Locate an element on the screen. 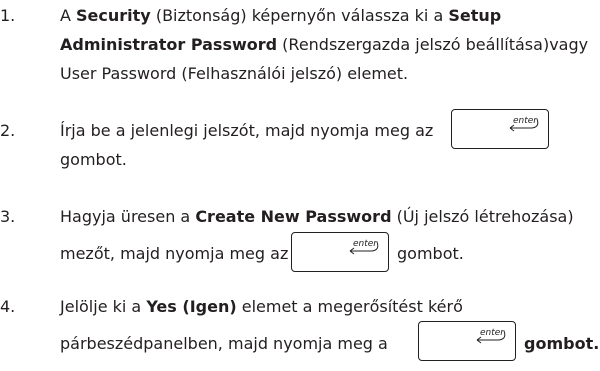  step-number: 4. is located at coordinates (8, 306).